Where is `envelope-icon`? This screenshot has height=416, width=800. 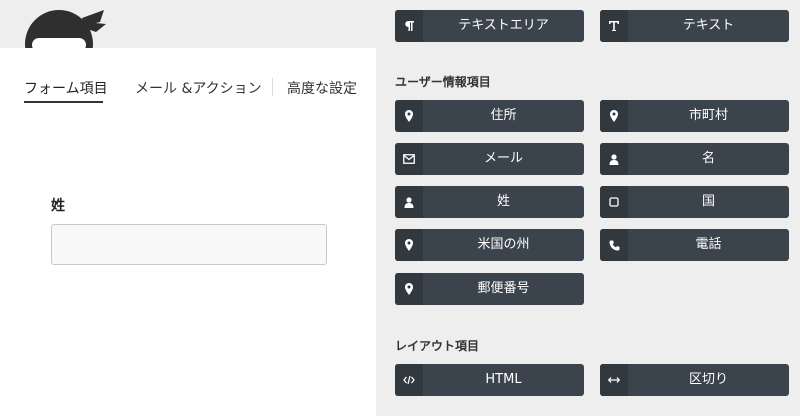
envelope-icon is located at coordinates (409, 159).